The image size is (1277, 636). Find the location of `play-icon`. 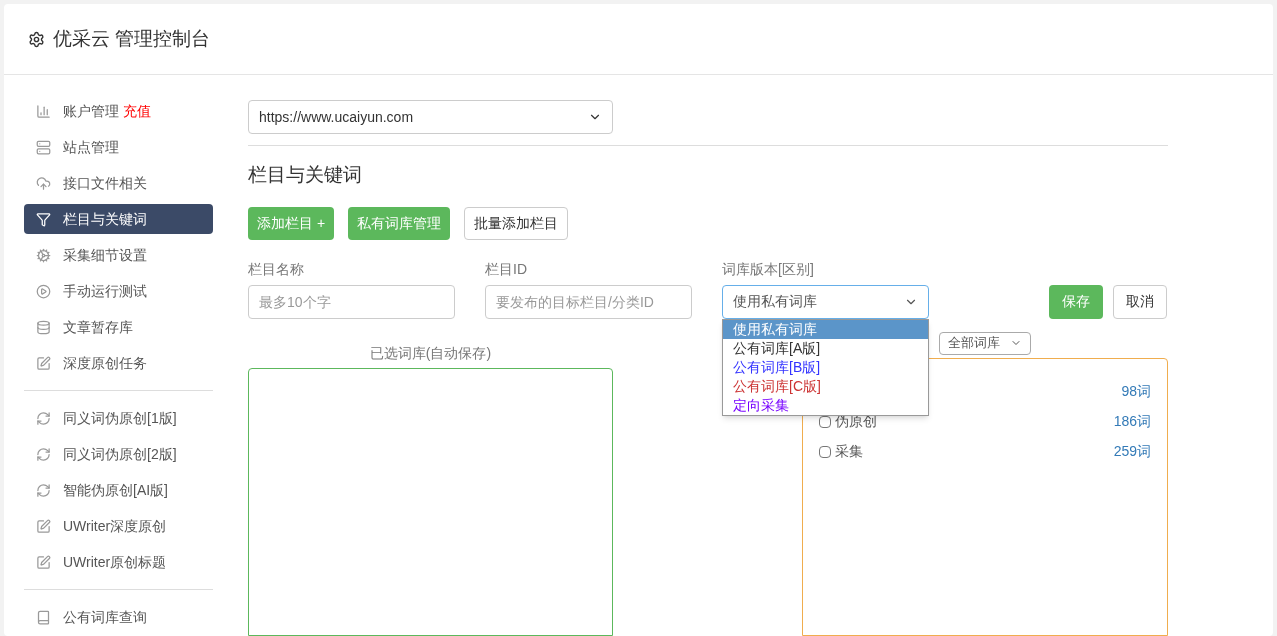

play-icon is located at coordinates (43, 291).